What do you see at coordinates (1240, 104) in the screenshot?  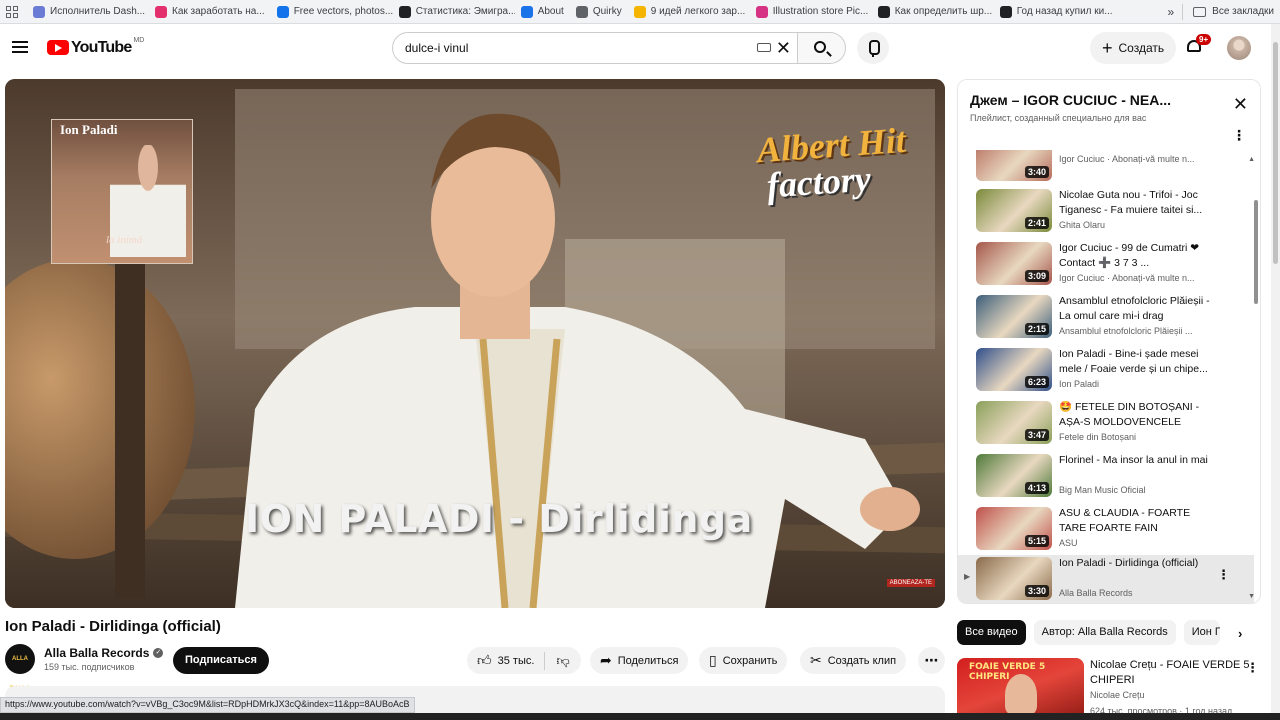 I see `close-icon: ✕` at bounding box center [1240, 104].